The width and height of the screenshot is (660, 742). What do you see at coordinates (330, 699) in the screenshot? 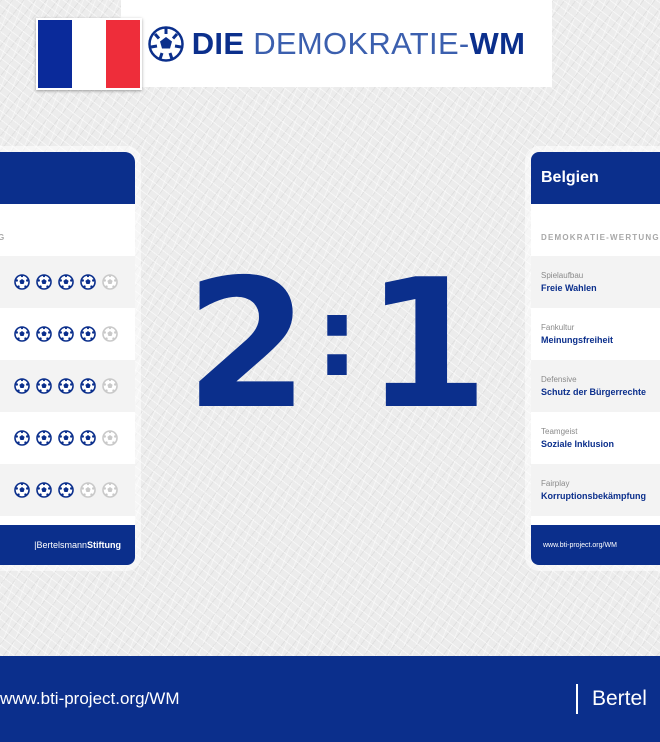
I see `footer-bar: www.bti-project.org/WM Bertel` at bounding box center [330, 699].